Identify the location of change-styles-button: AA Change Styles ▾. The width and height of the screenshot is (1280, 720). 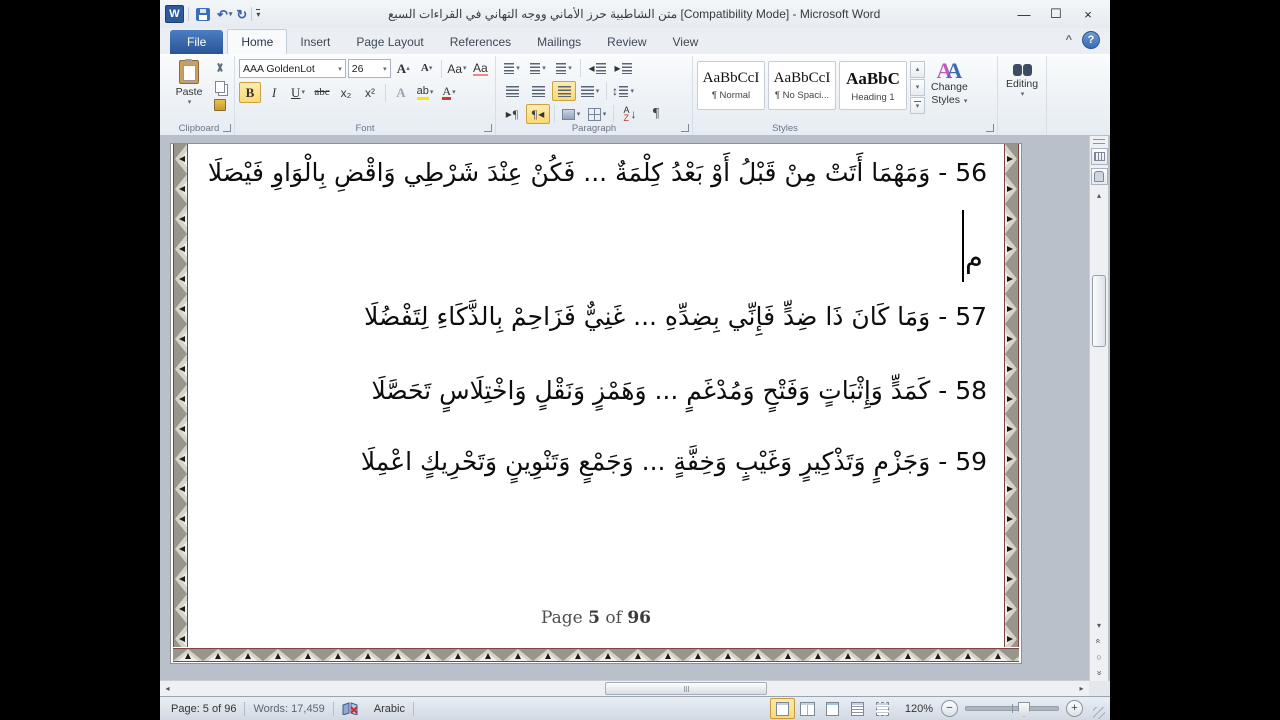
(949, 89).